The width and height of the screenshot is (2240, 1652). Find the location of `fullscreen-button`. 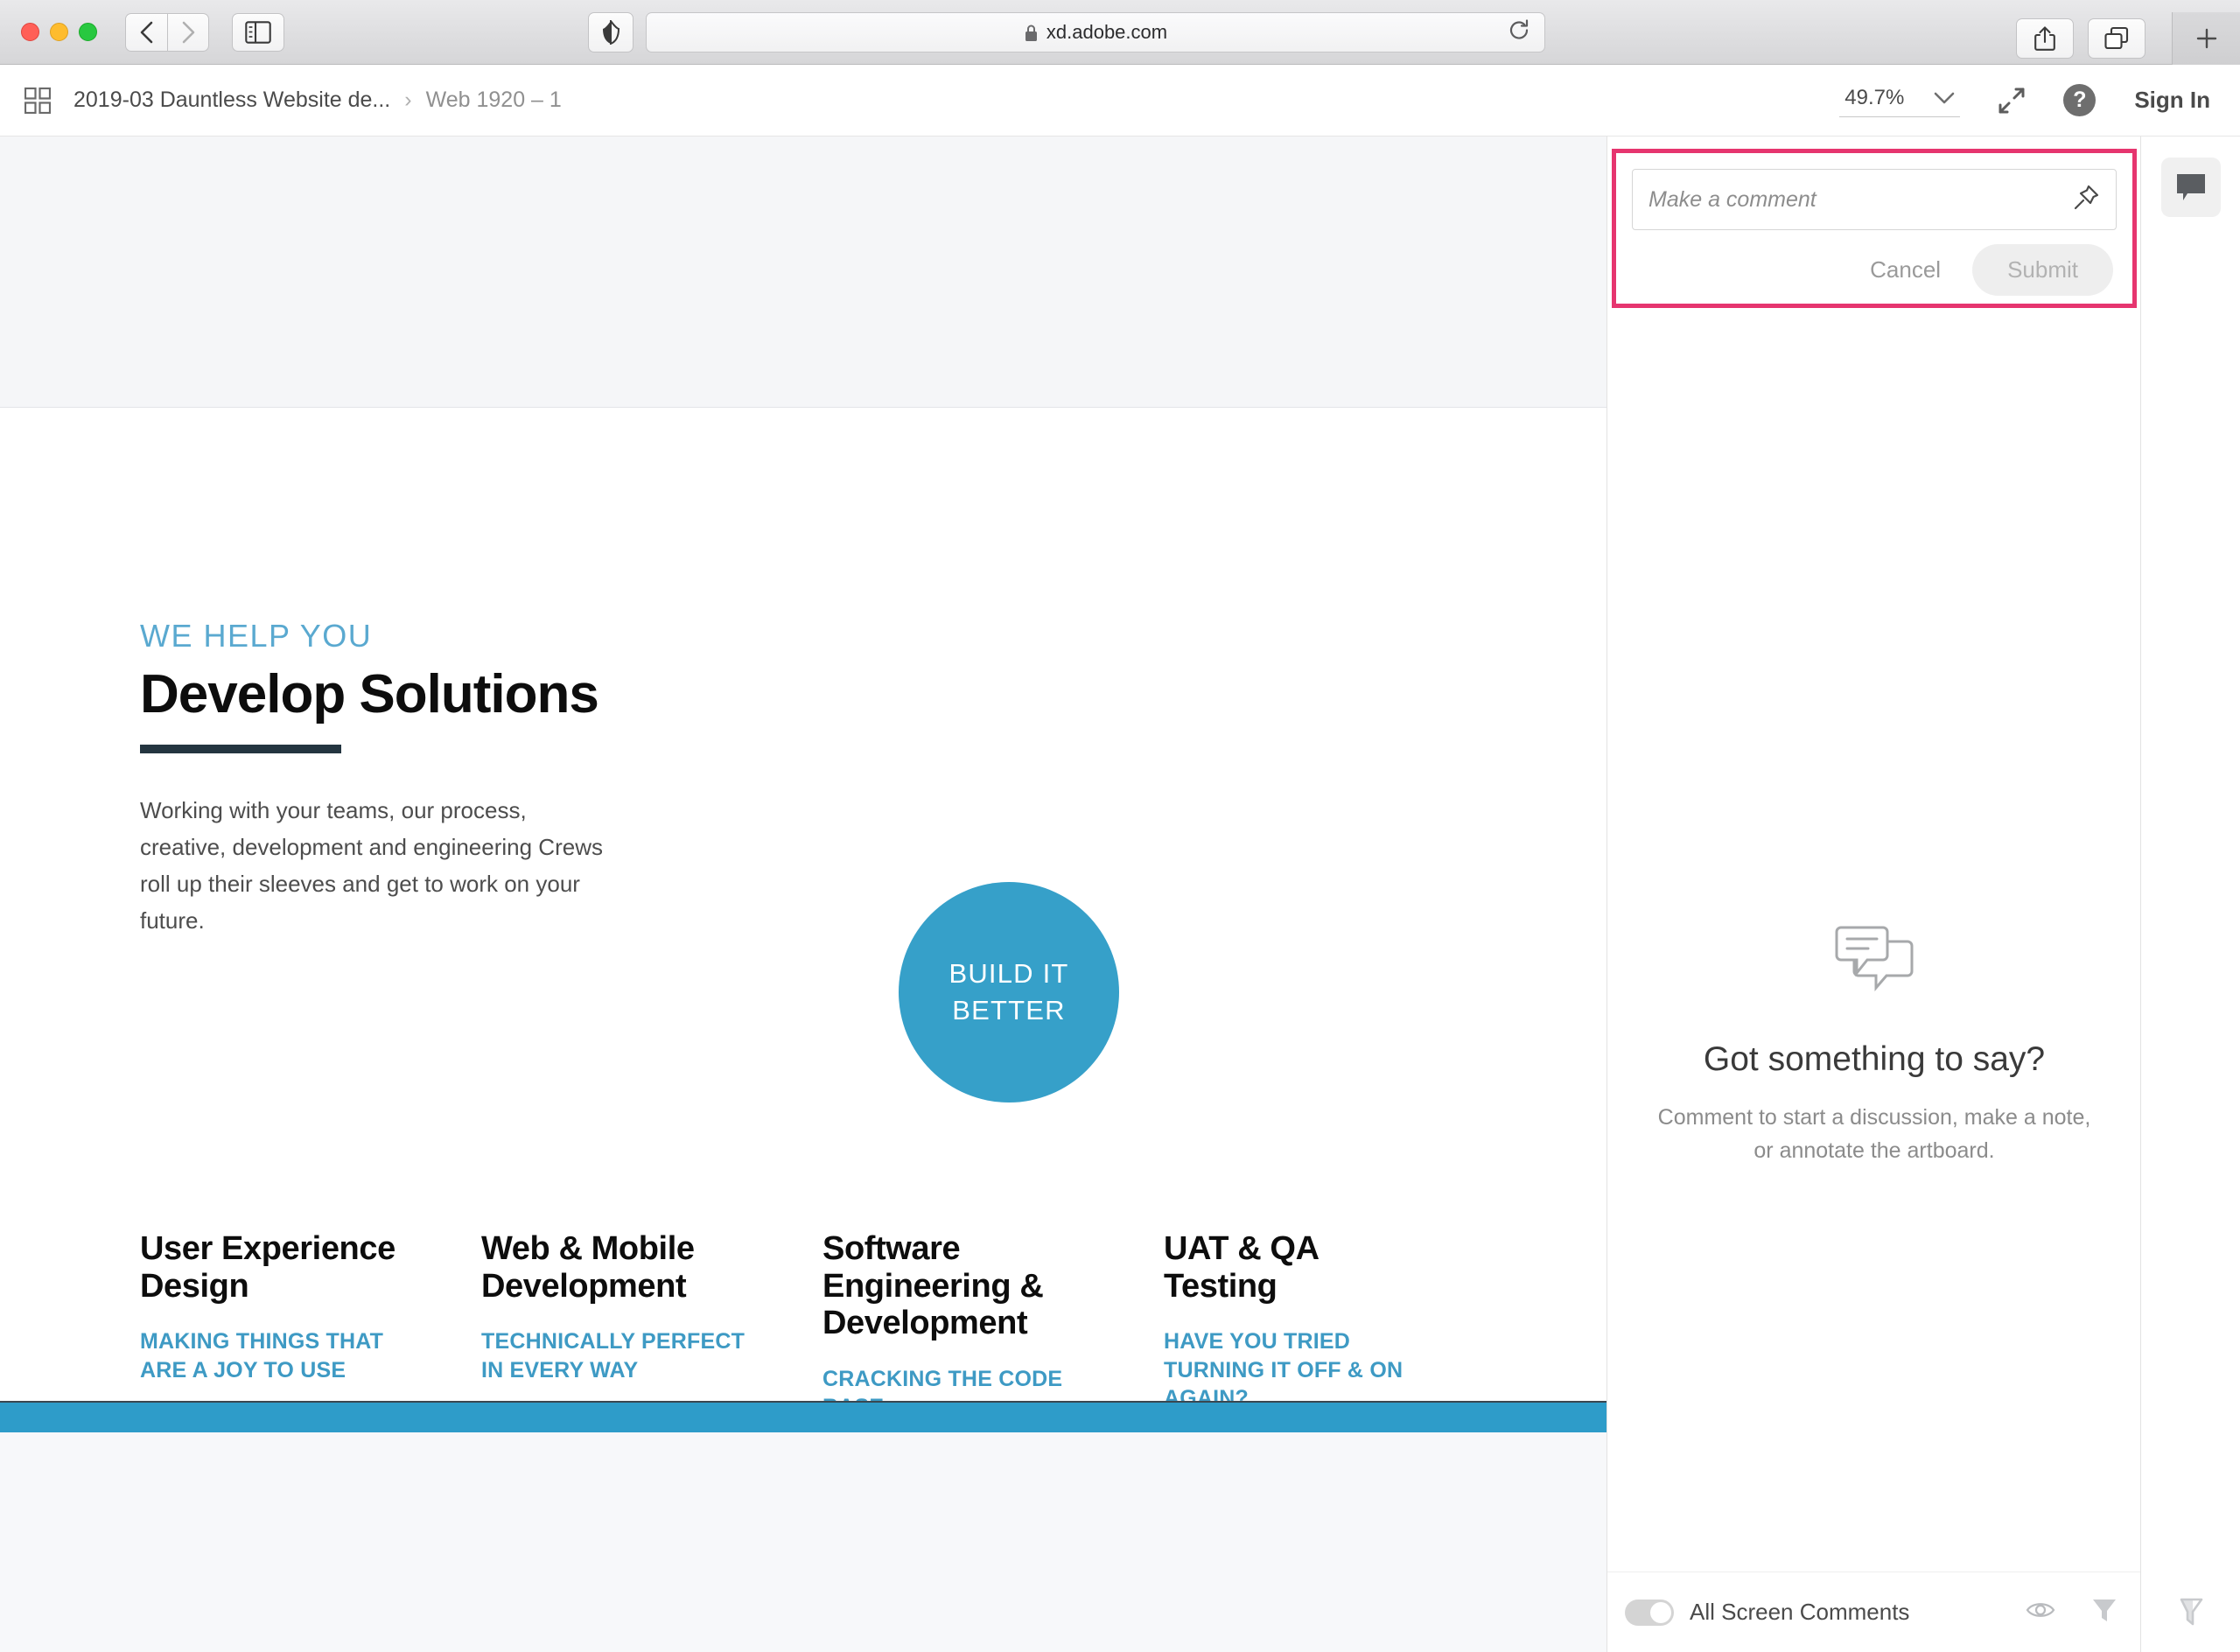

fullscreen-button is located at coordinates (2011, 101).